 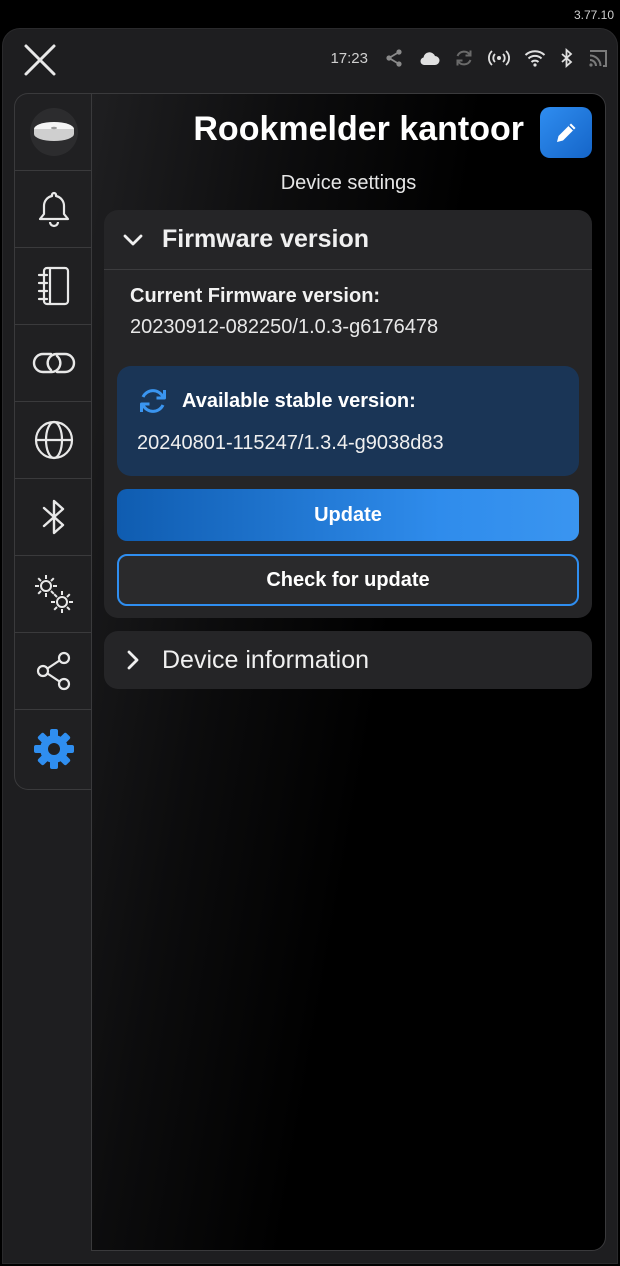 I want to click on sidebar, so click(x=53, y=441).